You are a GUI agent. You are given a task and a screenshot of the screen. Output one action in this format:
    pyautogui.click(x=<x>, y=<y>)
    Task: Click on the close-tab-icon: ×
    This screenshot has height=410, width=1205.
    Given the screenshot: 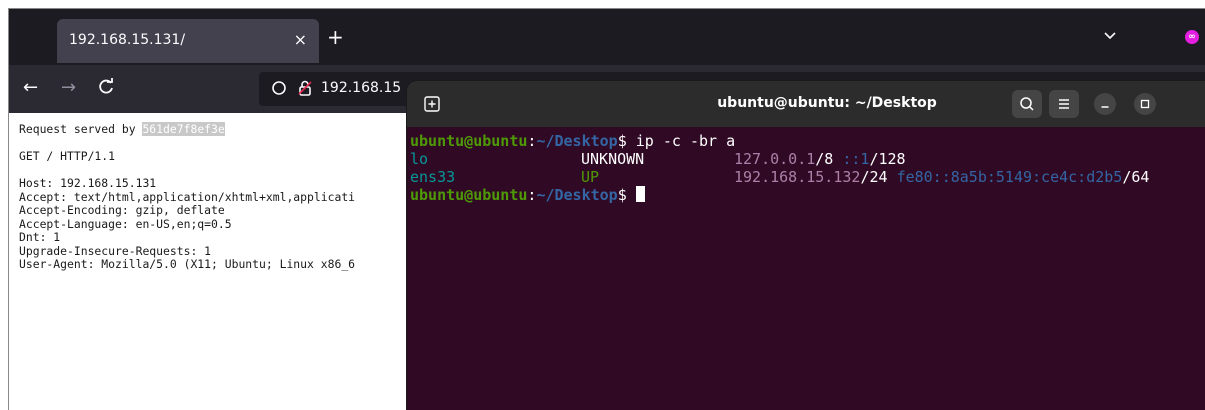 What is the action you would take?
    pyautogui.click(x=300, y=39)
    